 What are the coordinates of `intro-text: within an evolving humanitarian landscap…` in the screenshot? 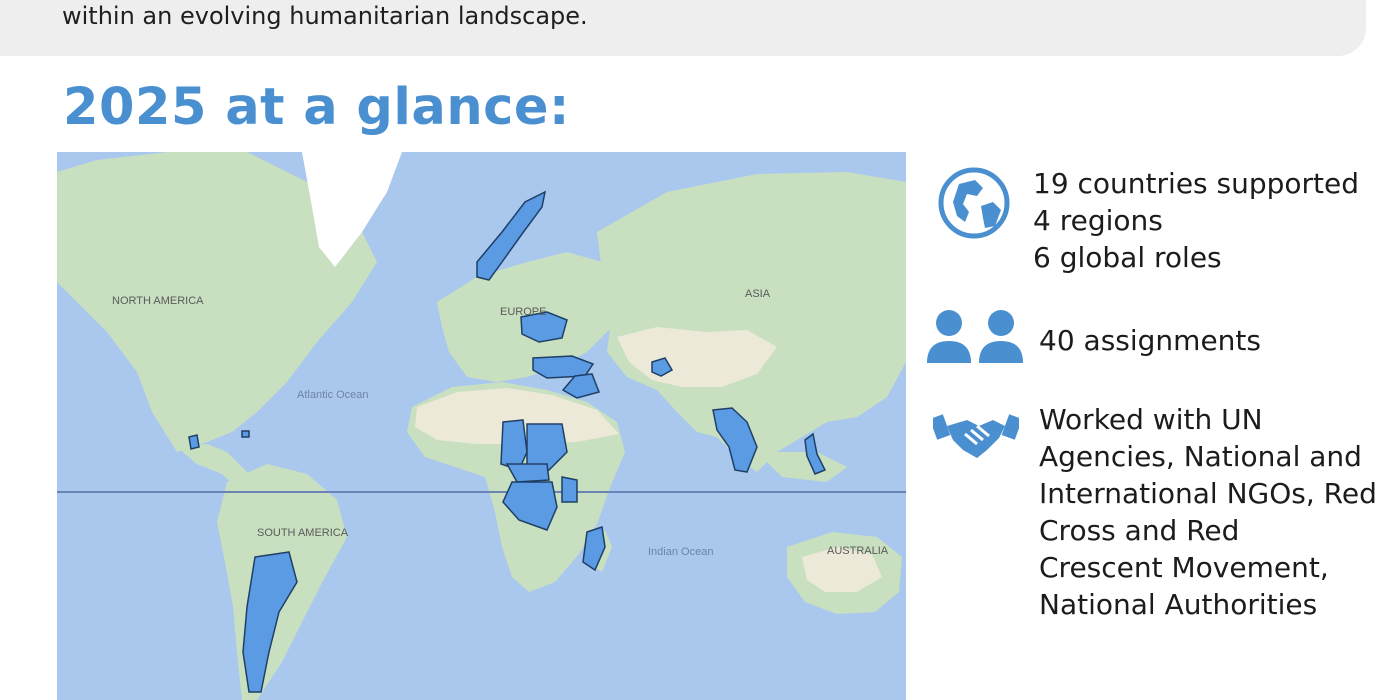 It's located at (325, 16).